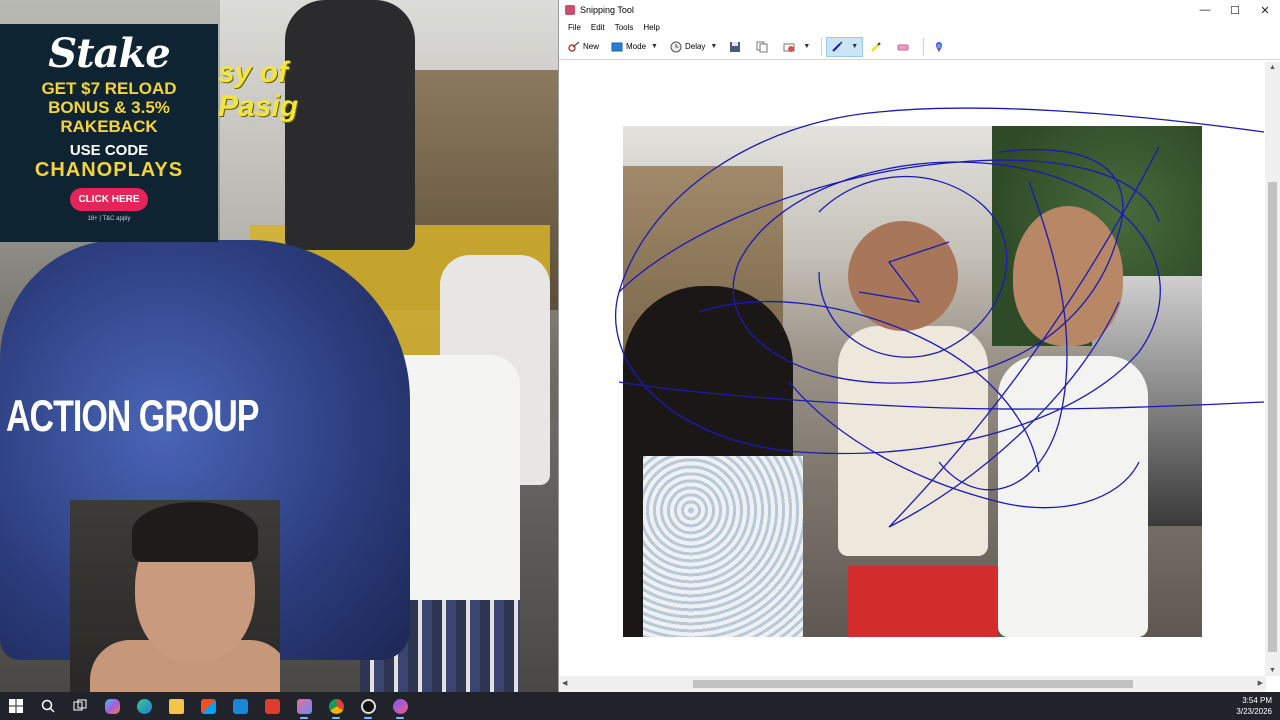  Describe the element at coordinates (240, 706) in the screenshot. I see `mail-icon` at that location.